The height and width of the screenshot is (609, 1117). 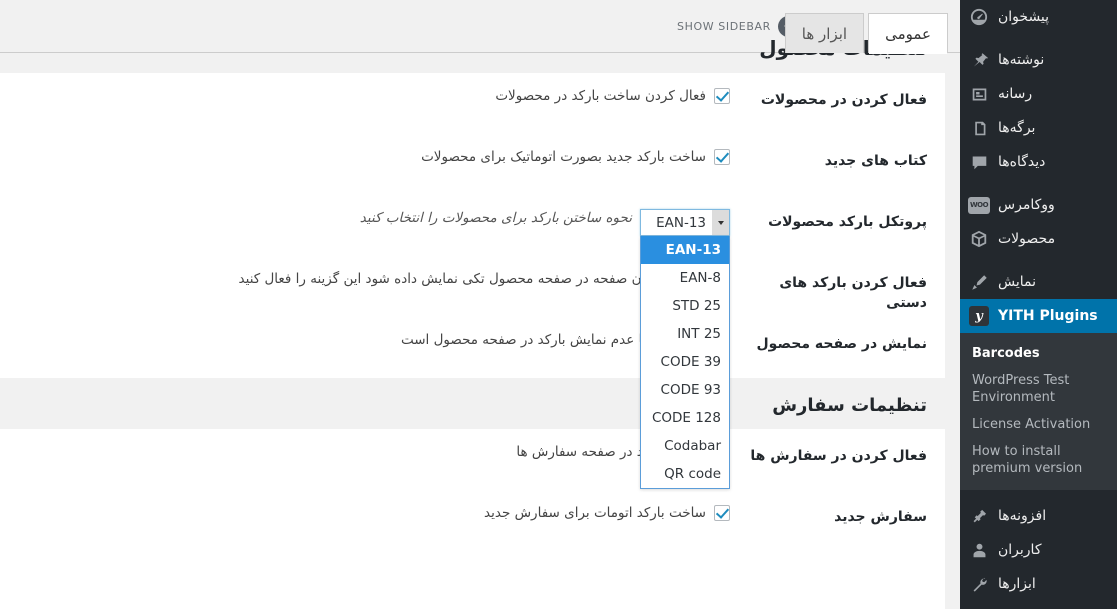 I want to click on sidebar-item-media-label: رسانه, so click(x=1015, y=94).